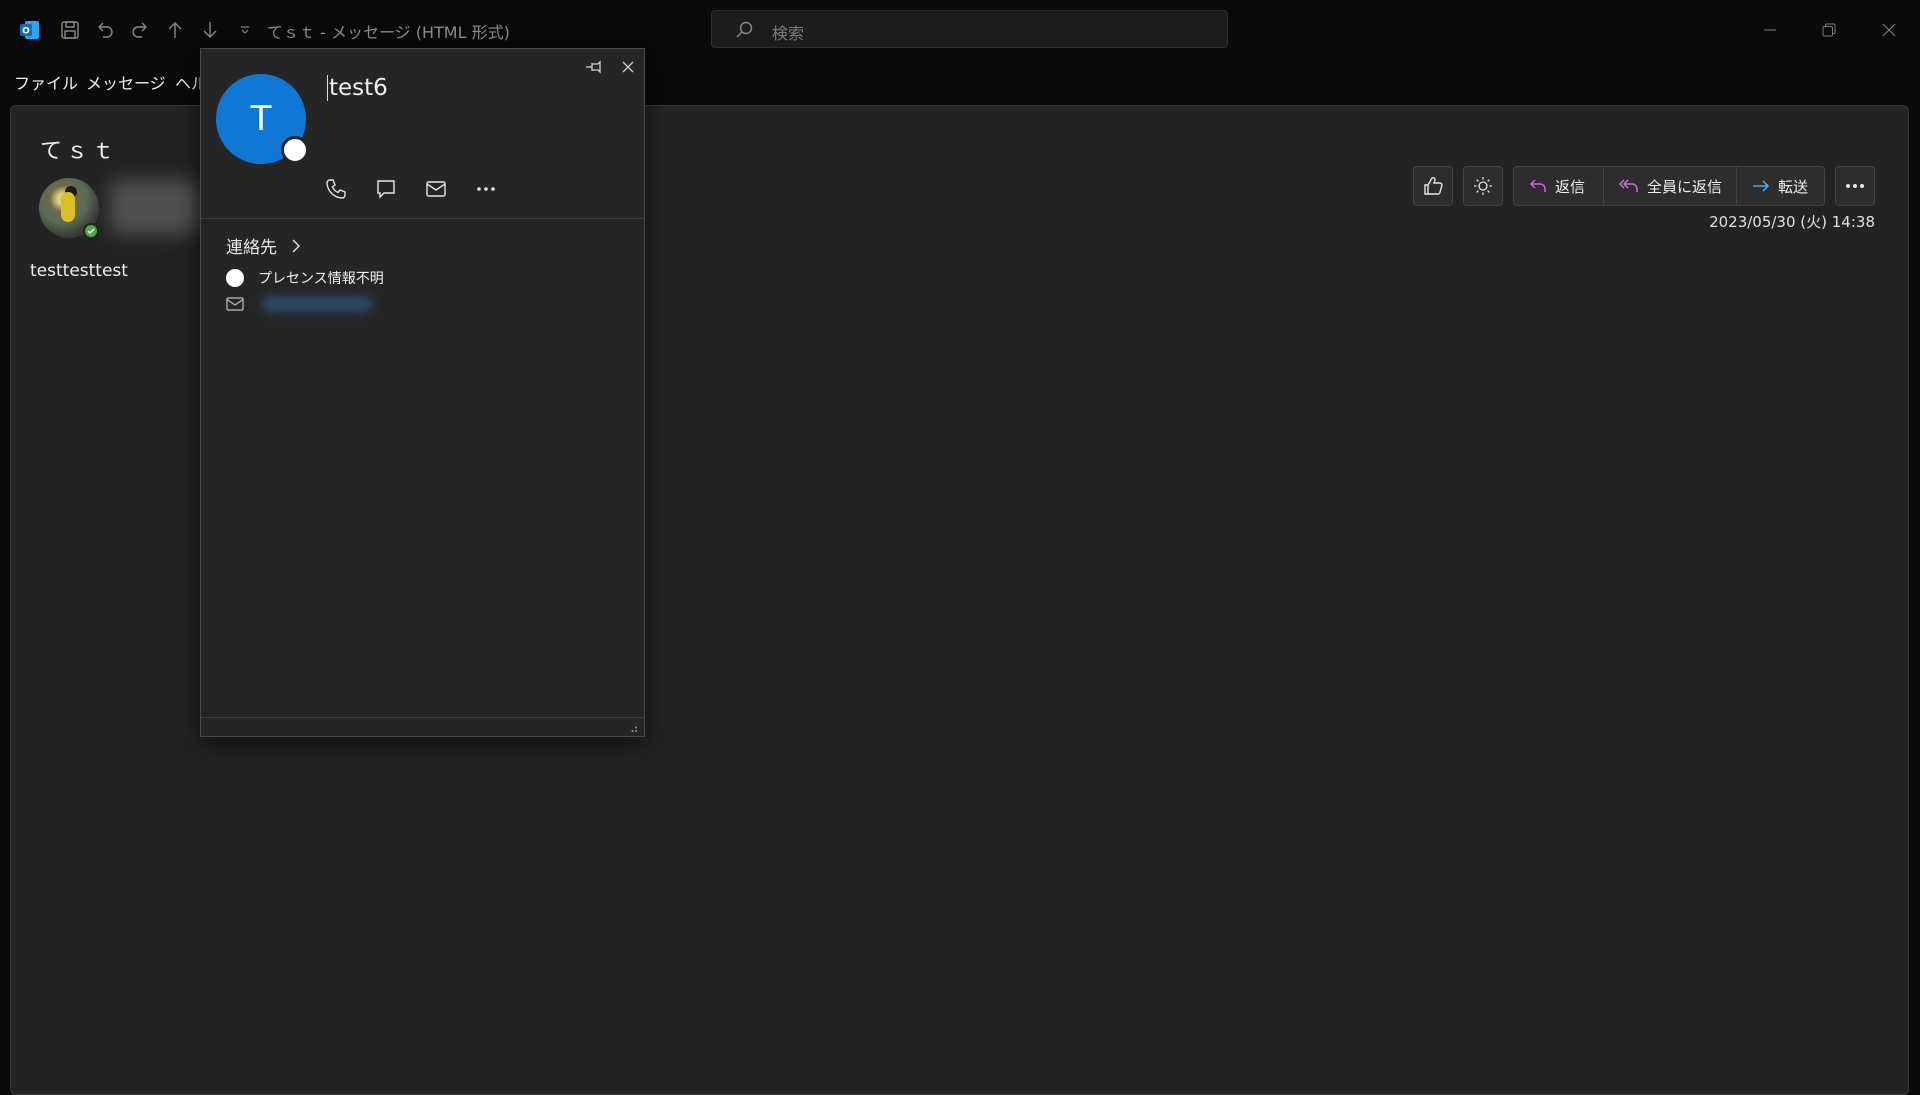 This screenshot has height=1095, width=1920. I want to click on contacts-link: 連絡先, so click(263, 245).